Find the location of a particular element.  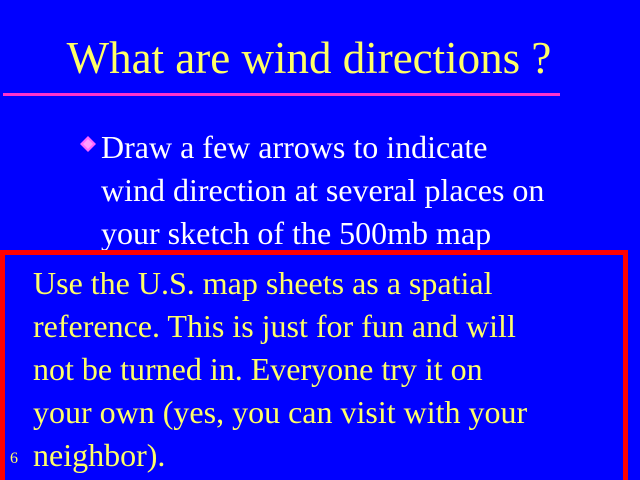

diamond-bullet-icon is located at coordinates (88, 144).